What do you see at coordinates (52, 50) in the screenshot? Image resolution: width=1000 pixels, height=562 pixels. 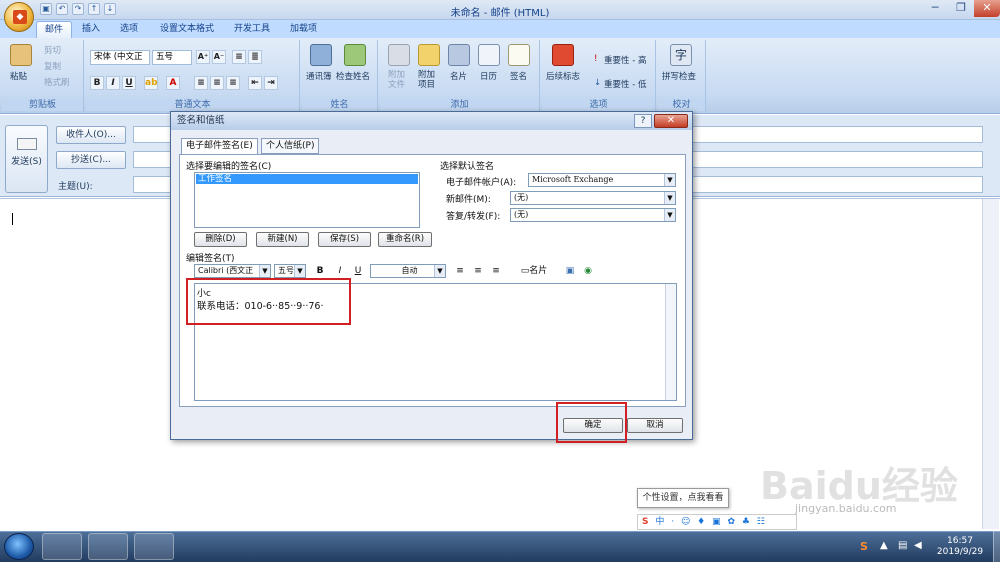 I see `cut-button: 剪切` at bounding box center [52, 50].